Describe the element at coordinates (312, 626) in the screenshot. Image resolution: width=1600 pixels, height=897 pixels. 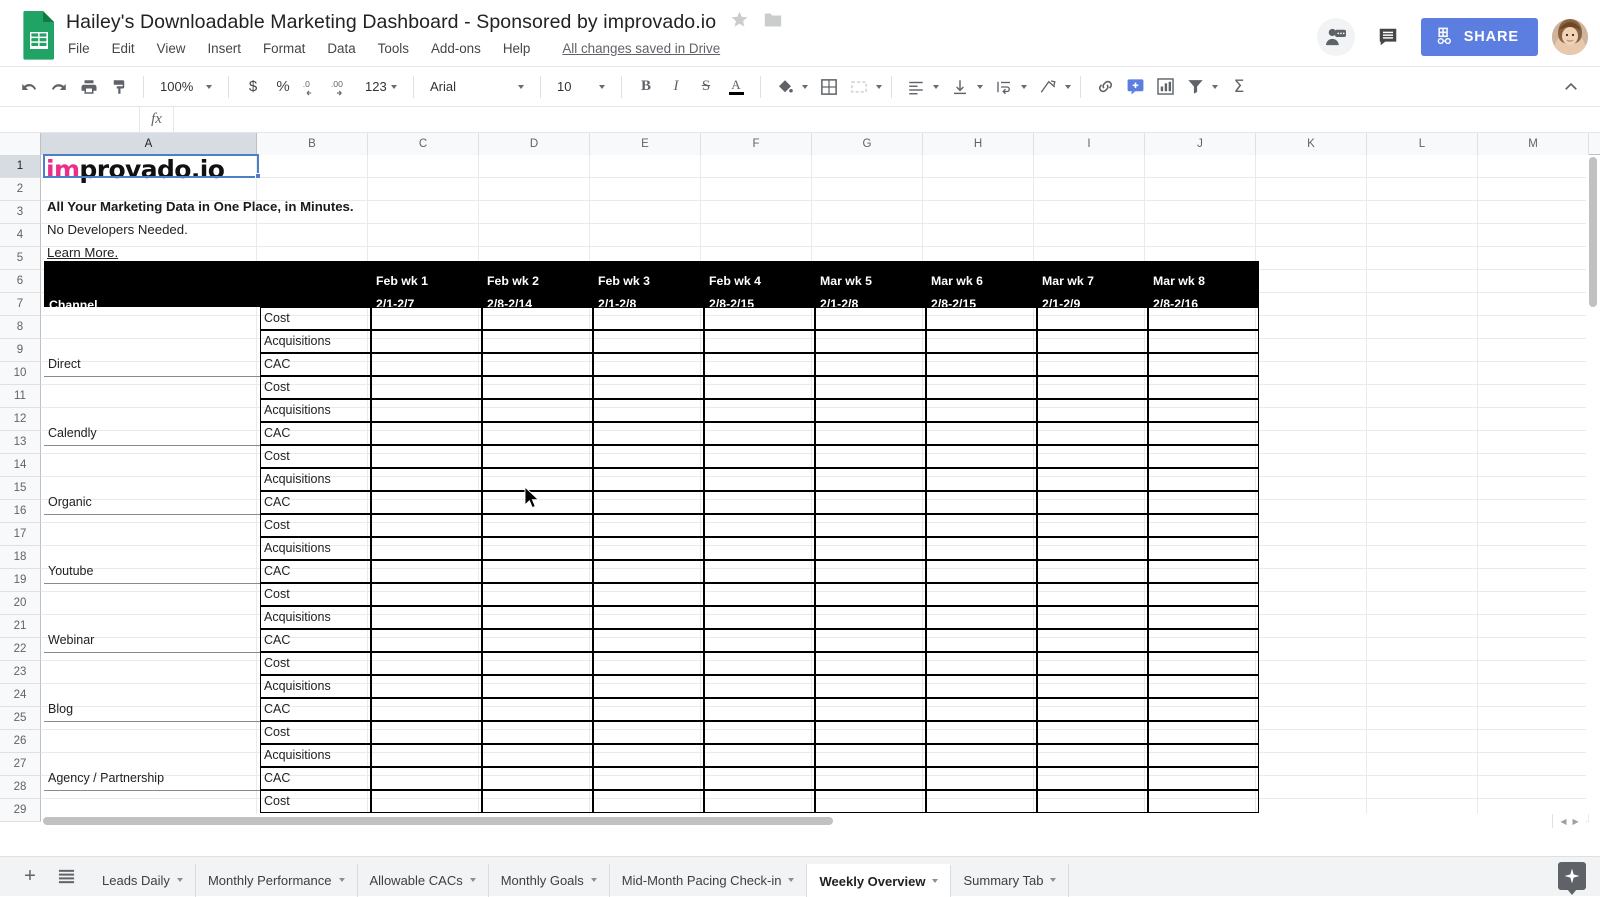
I see `cell-B21` at that location.